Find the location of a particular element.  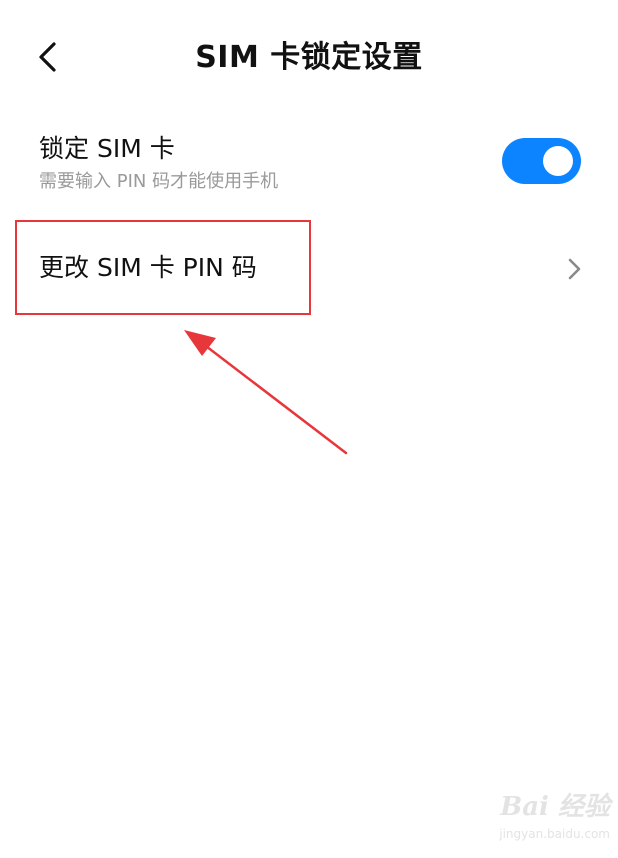

lock-sim-title: 锁定 SIM 卡 is located at coordinates (107, 148).